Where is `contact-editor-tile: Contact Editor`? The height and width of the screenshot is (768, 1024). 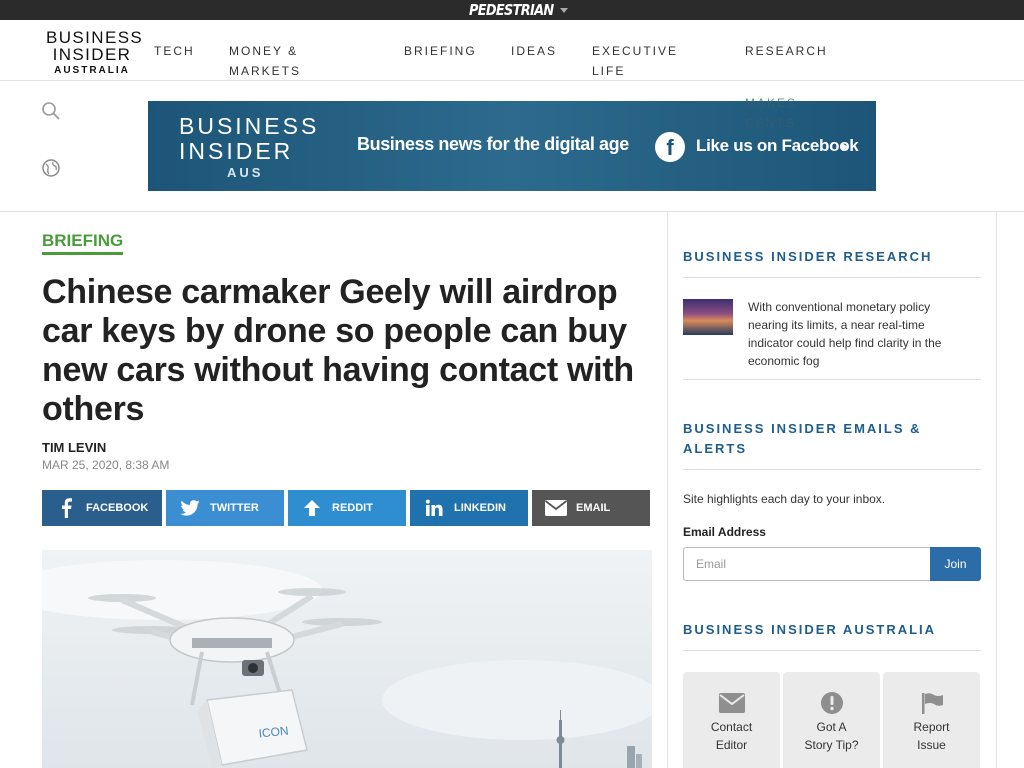 contact-editor-tile: Contact Editor is located at coordinates (731, 720).